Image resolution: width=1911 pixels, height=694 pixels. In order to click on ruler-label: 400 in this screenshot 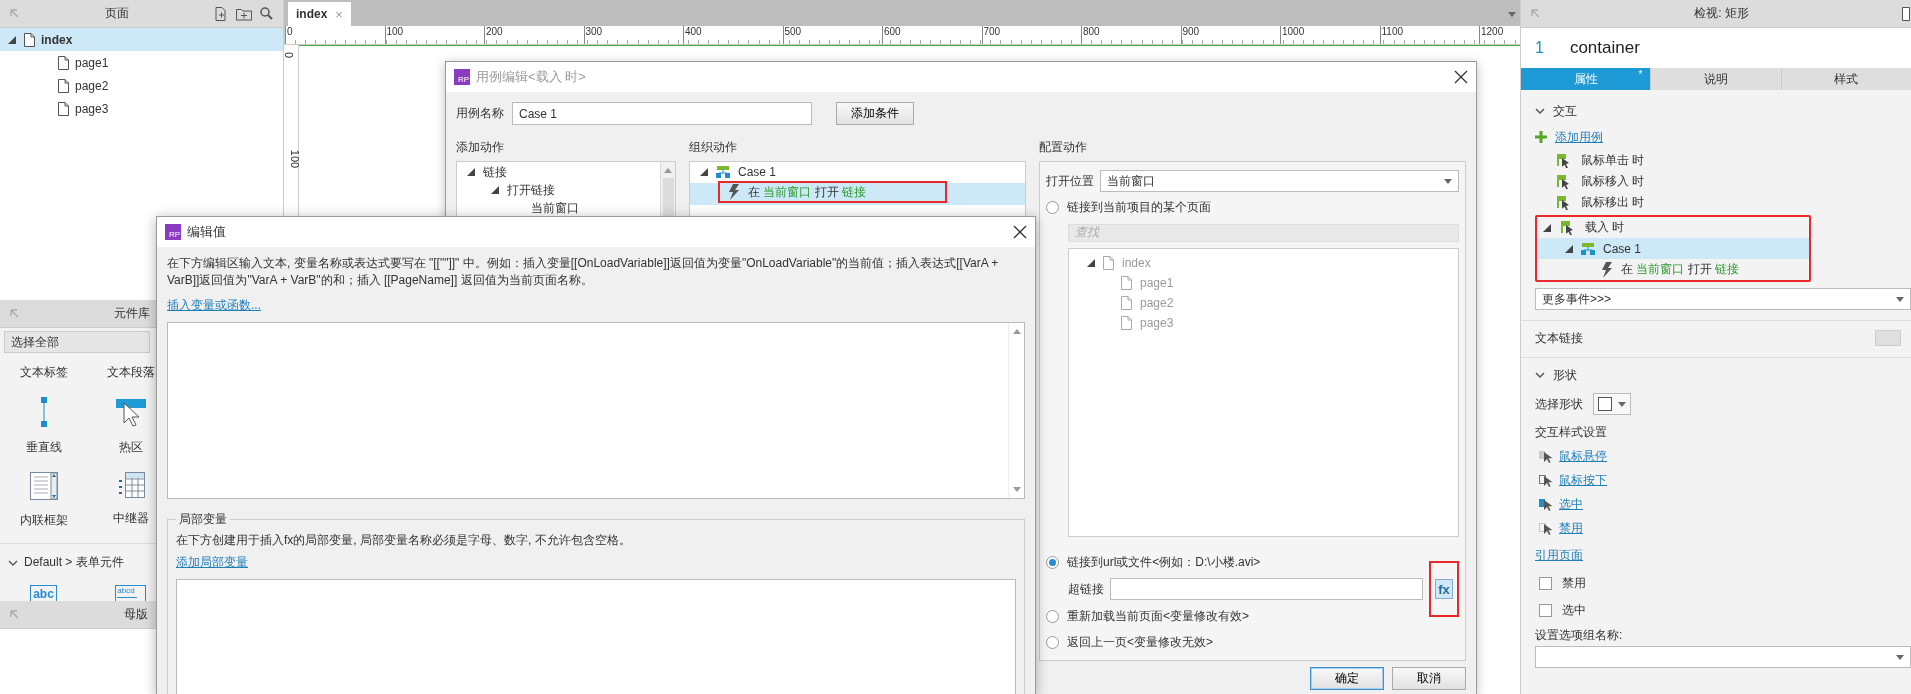, I will do `click(733, 35)`.